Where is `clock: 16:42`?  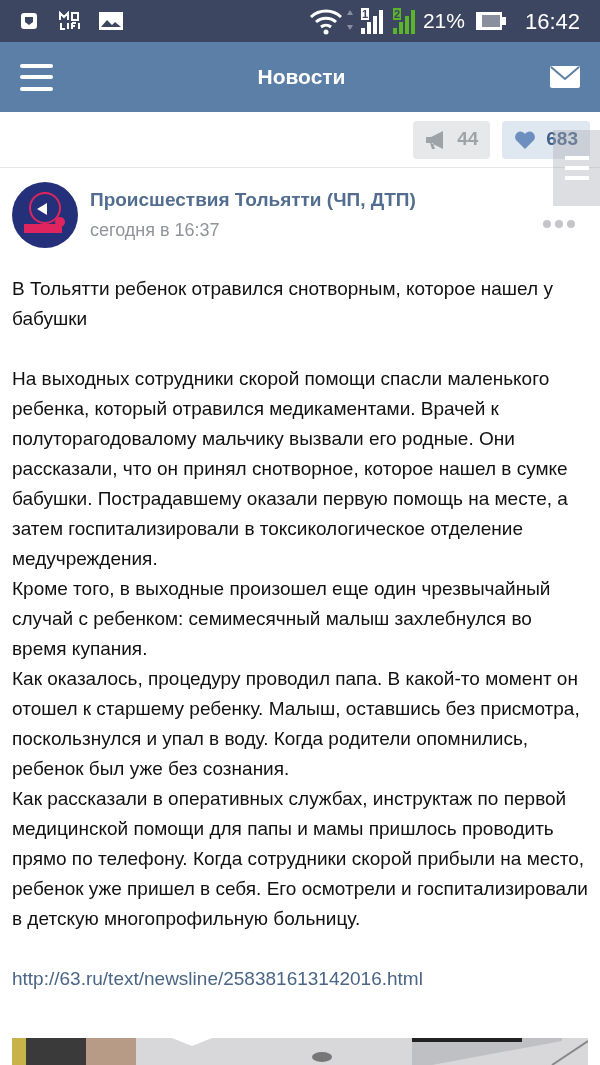
clock: 16:42 is located at coordinates (552, 21).